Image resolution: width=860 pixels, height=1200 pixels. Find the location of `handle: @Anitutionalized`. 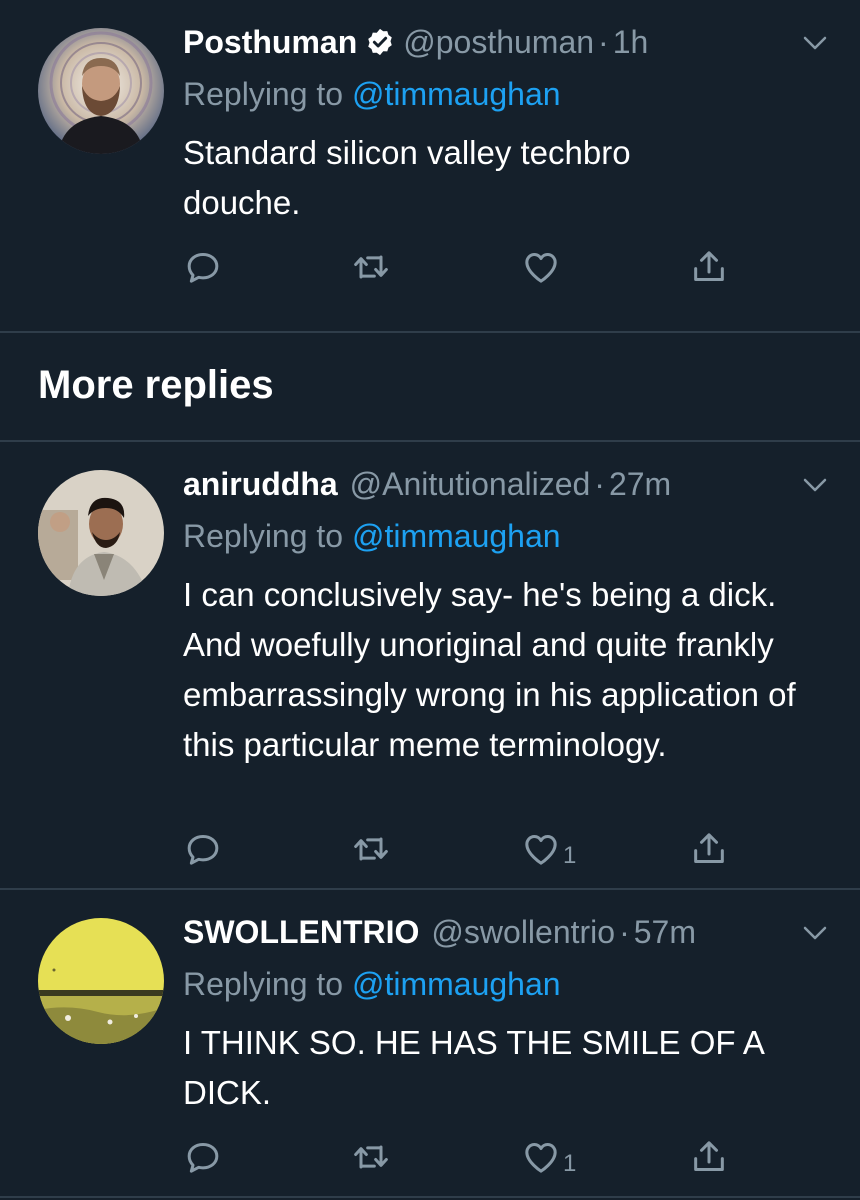

handle: @Anitutionalized is located at coordinates (470, 484).